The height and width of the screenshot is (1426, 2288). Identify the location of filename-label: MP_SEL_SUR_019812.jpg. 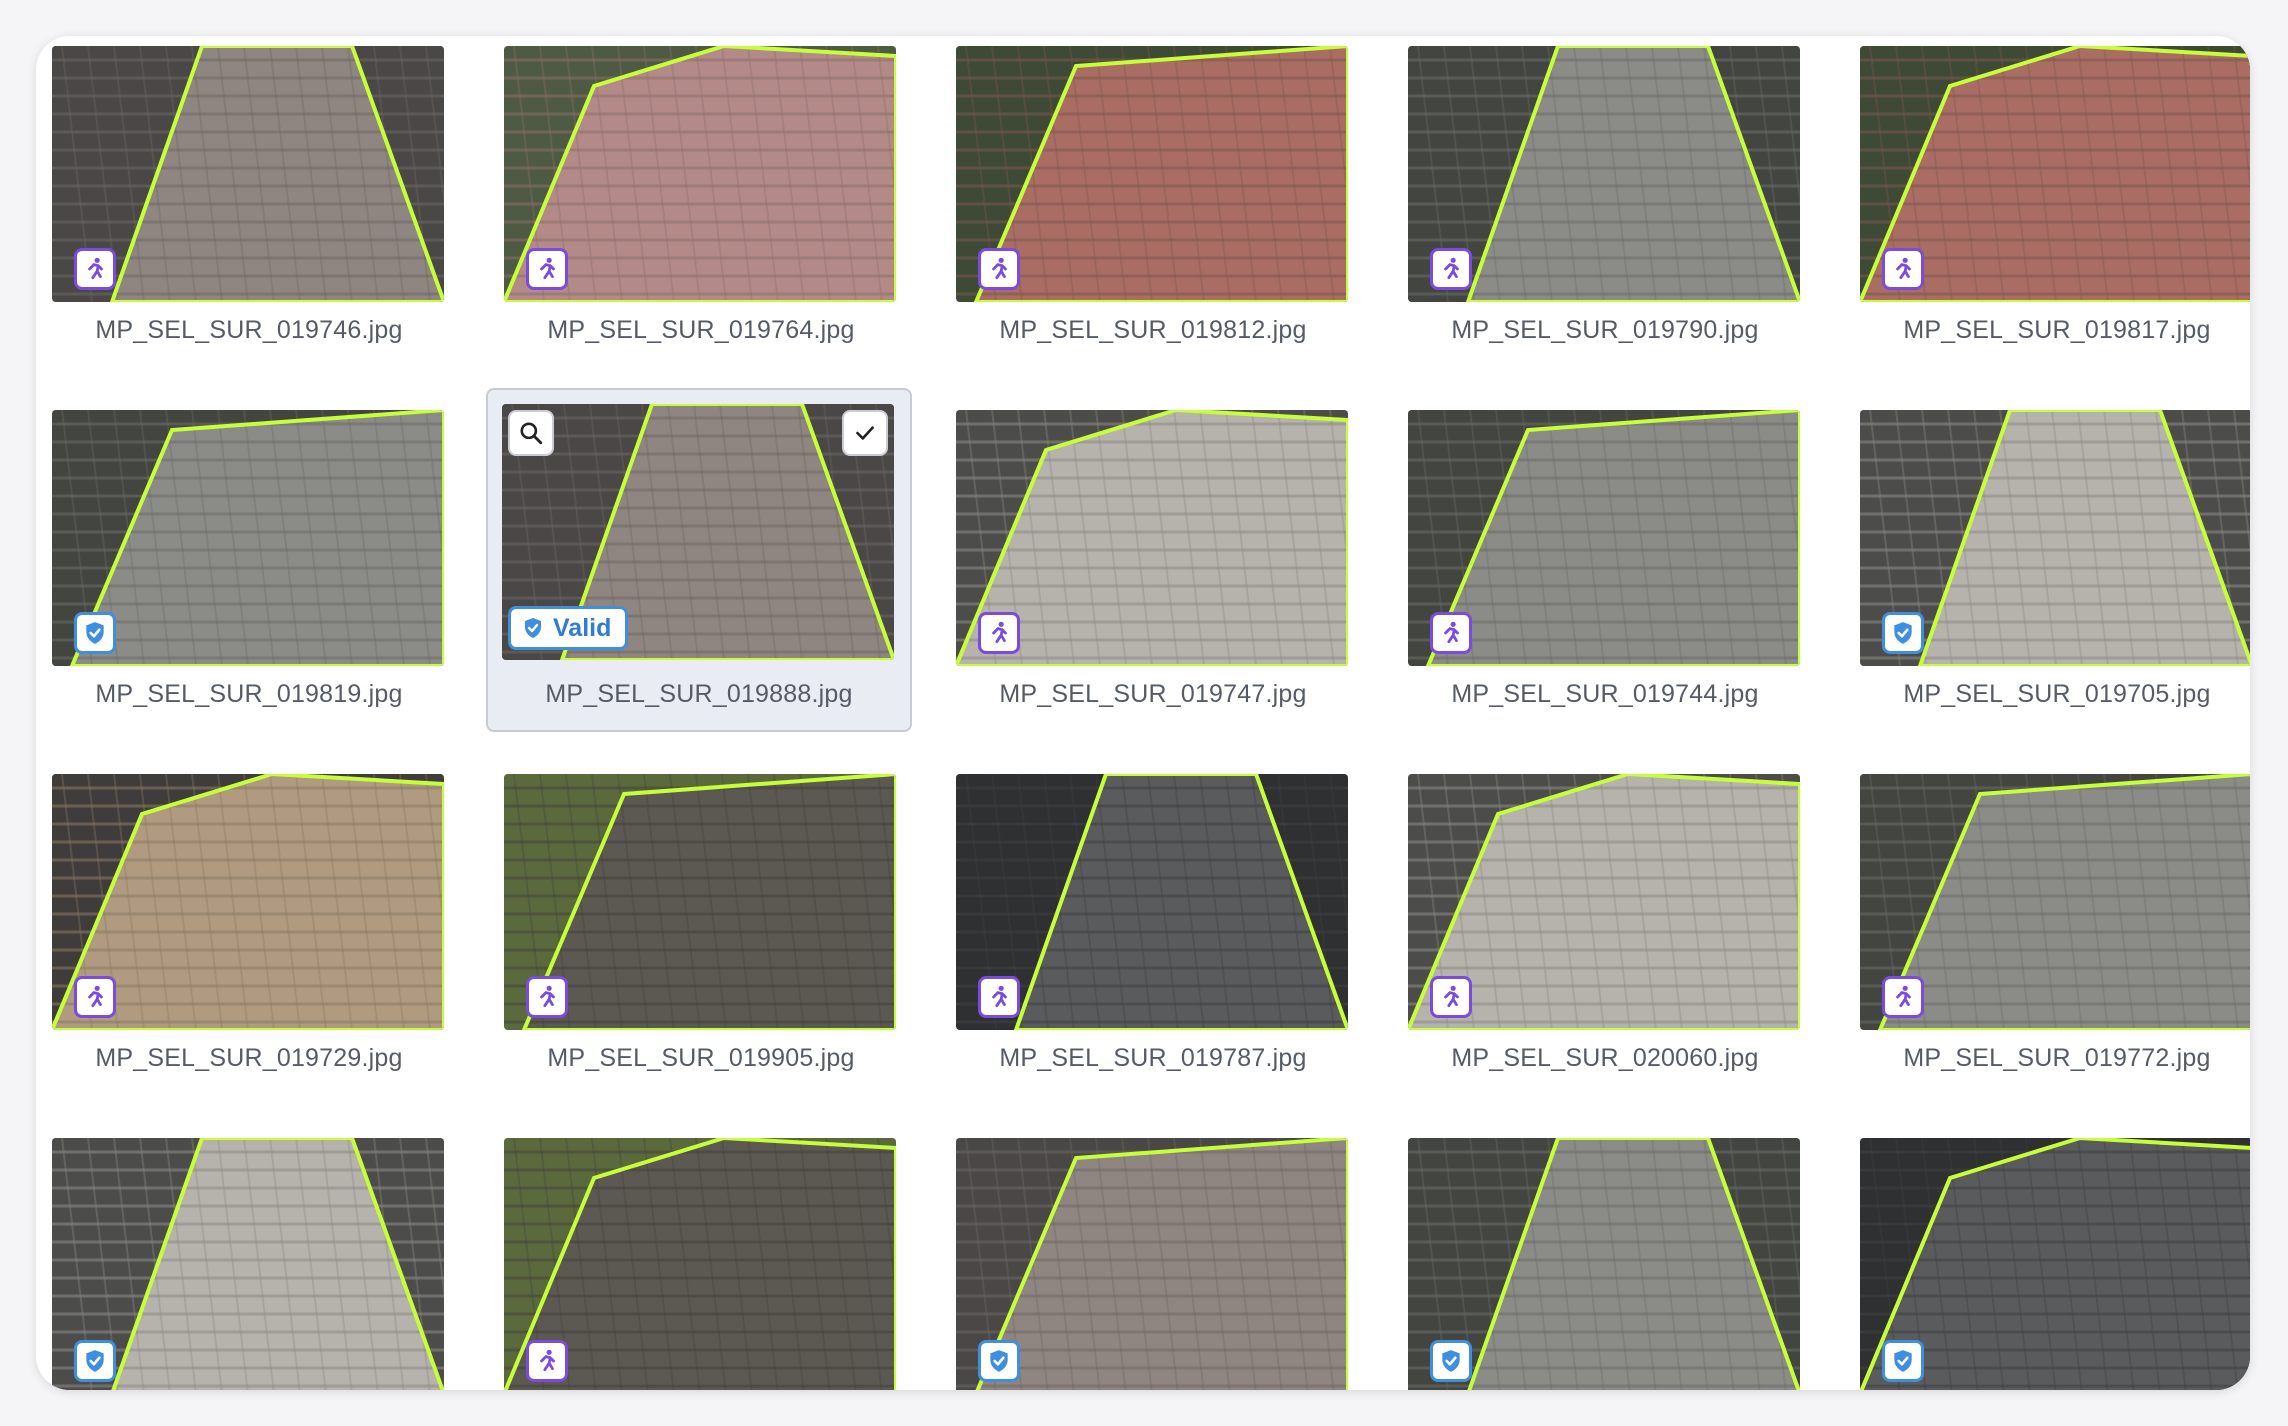
(1153, 330).